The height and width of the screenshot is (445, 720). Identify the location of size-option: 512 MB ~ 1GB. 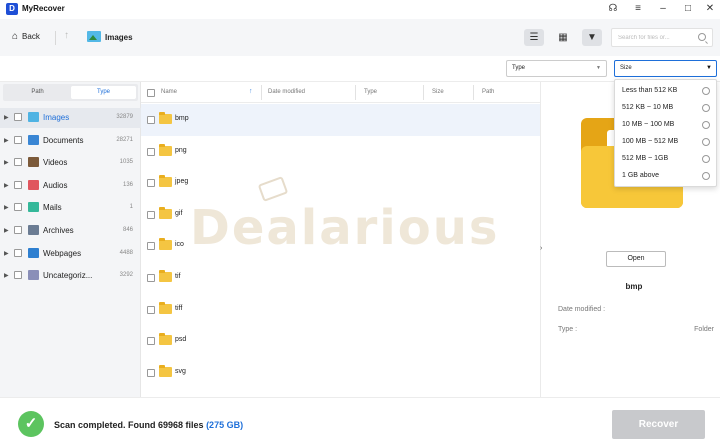
(665, 158).